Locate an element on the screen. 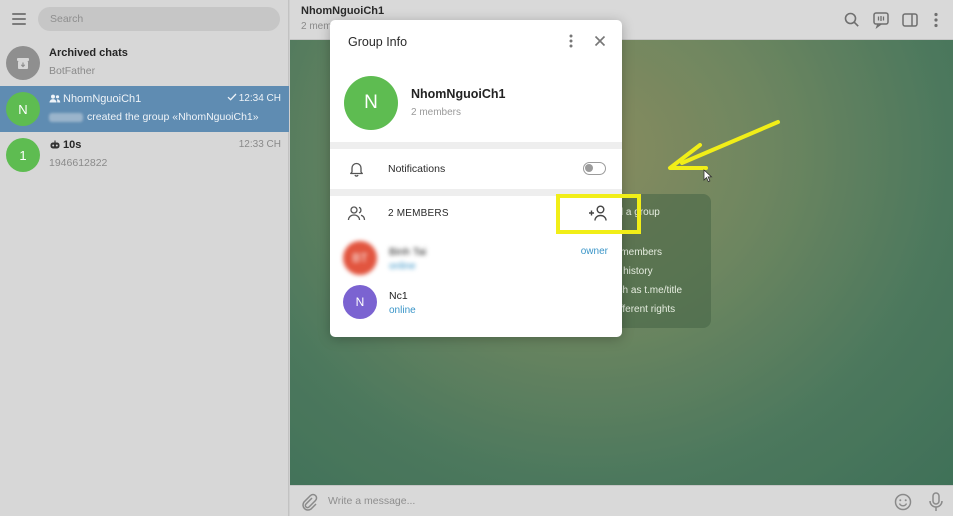 The width and height of the screenshot is (953, 516). sidebar-toggle-icon is located at coordinates (910, 20).